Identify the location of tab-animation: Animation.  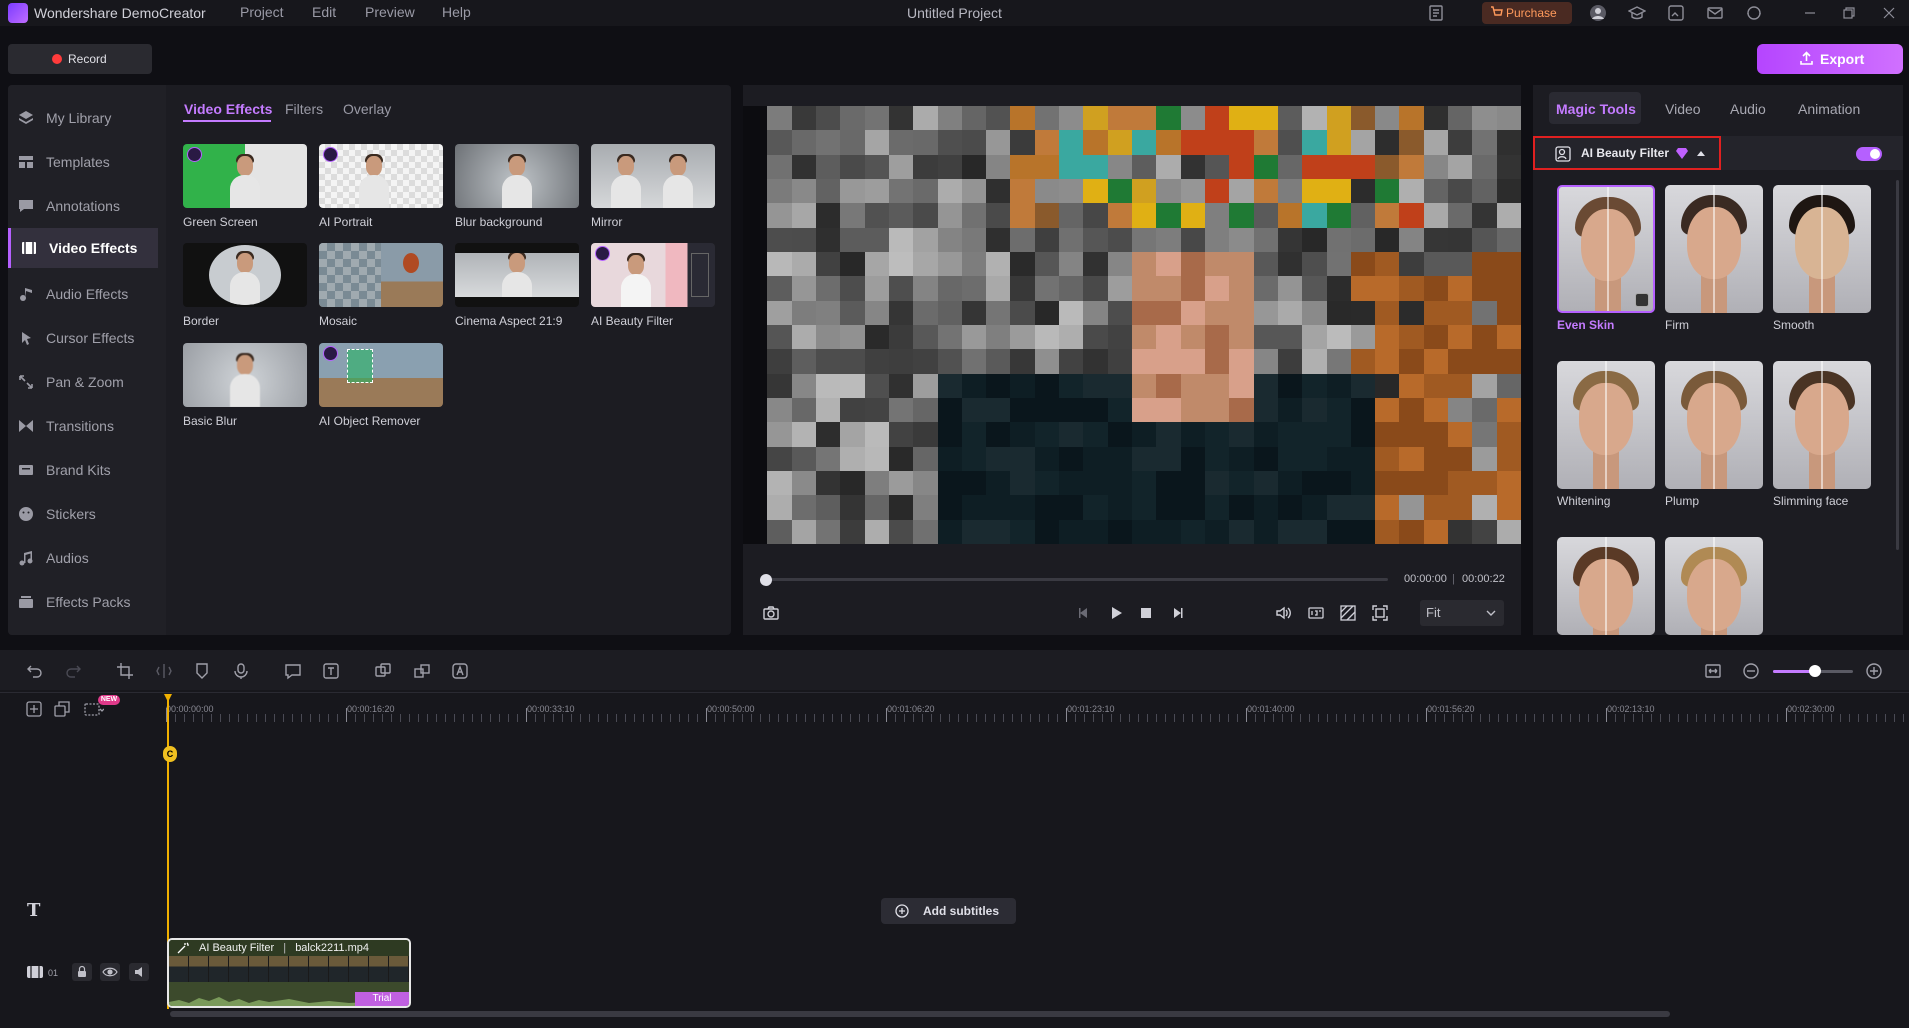
(1829, 109).